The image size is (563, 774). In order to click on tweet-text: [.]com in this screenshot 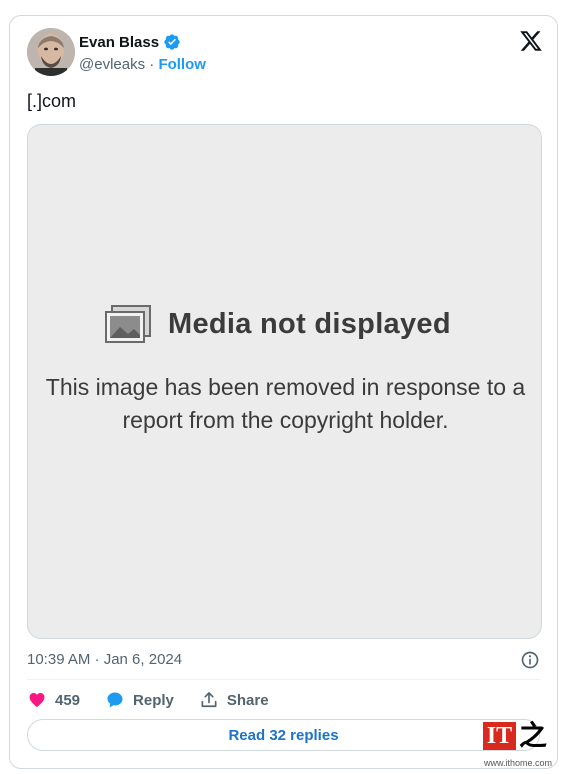, I will do `click(52, 101)`.